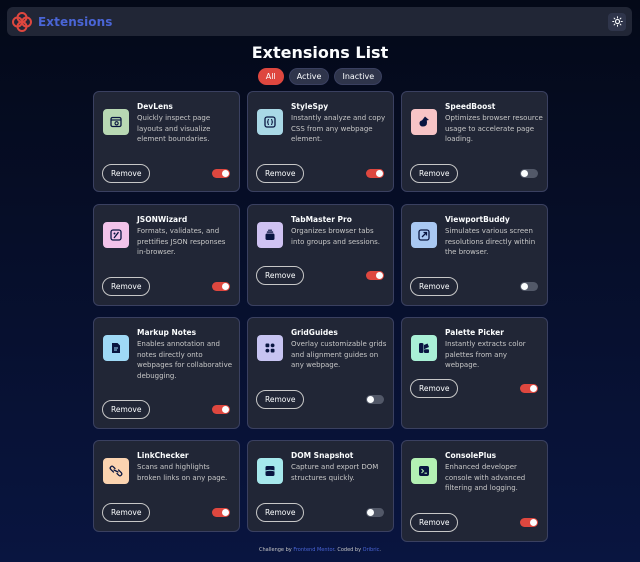 The height and width of the screenshot is (562, 640). Describe the element at coordinates (322, 455) in the screenshot. I see `extension-name: DOM Snapshot` at that location.